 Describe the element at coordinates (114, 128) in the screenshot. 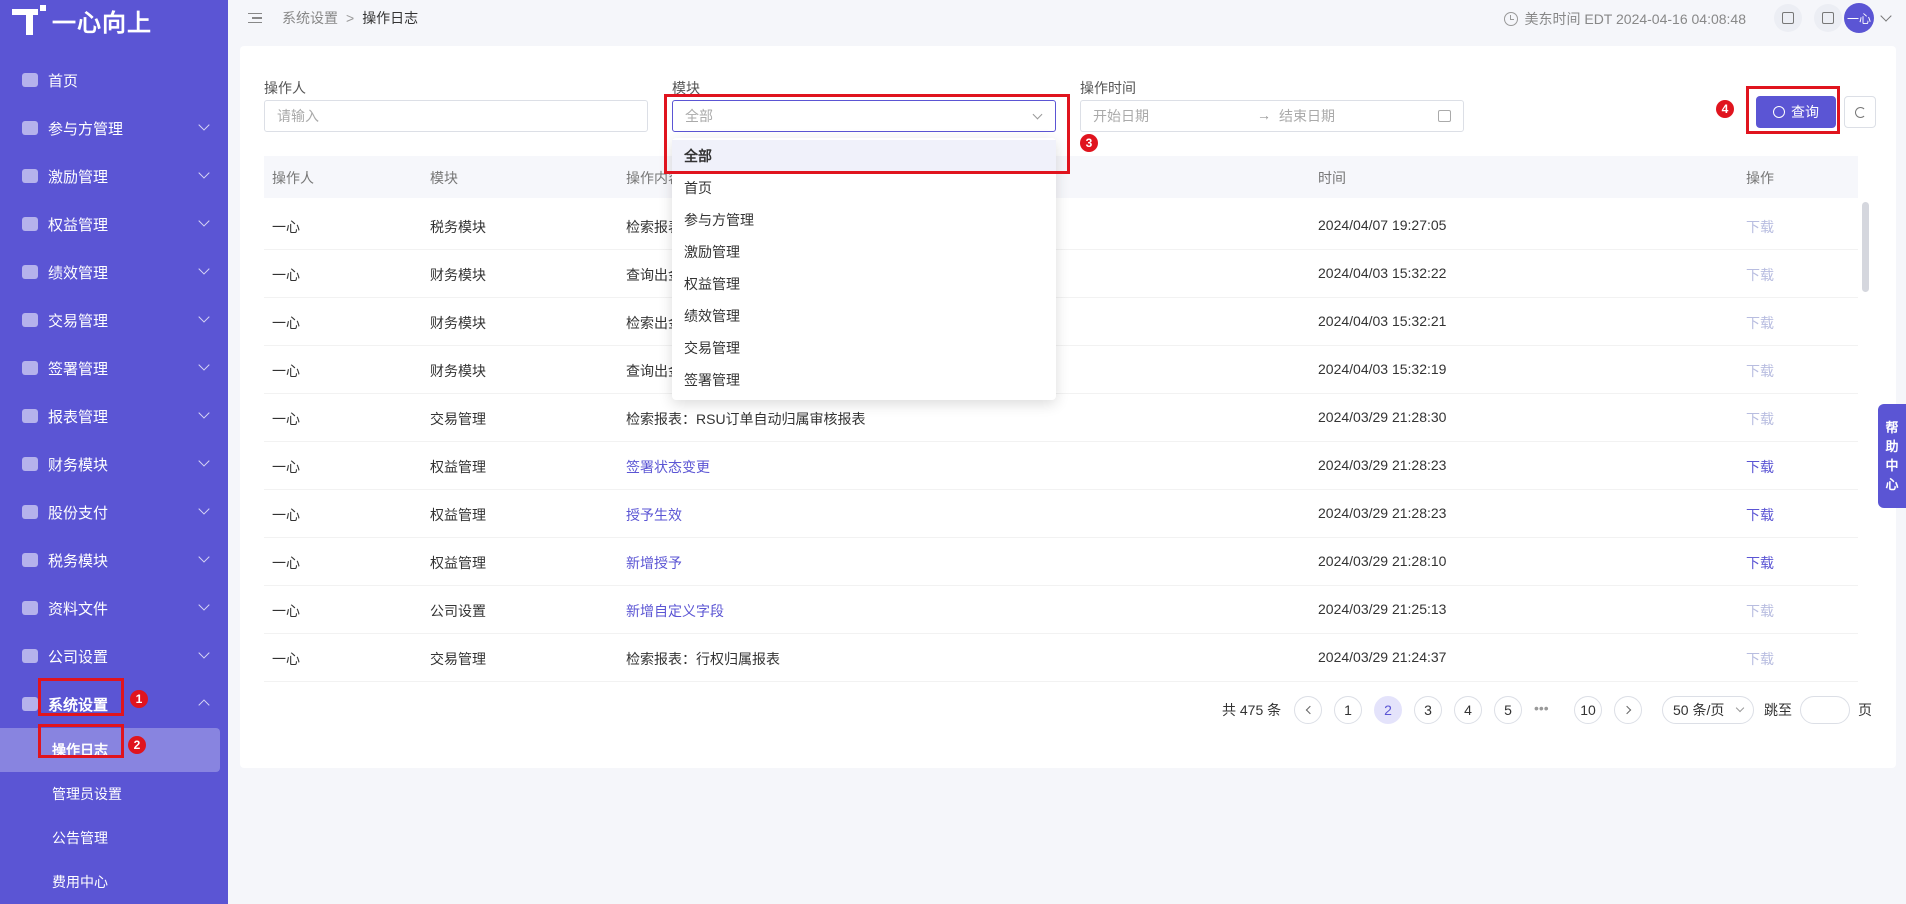

I see `sidebar-item-1: 参与方管理` at that location.